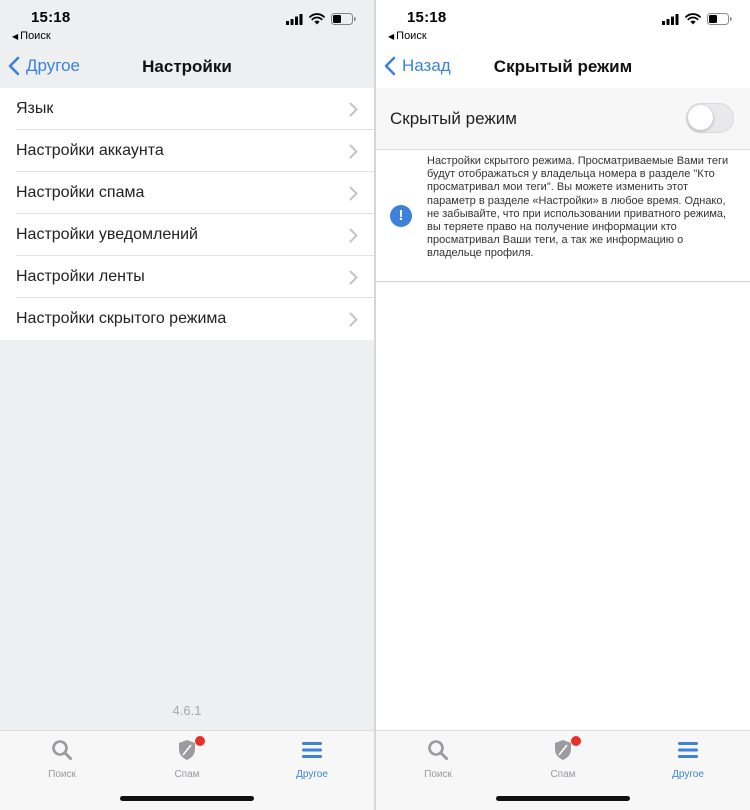 The width and height of the screenshot is (750, 810). I want to click on settings-item-label: Настройки скрытого режима, so click(121, 318).